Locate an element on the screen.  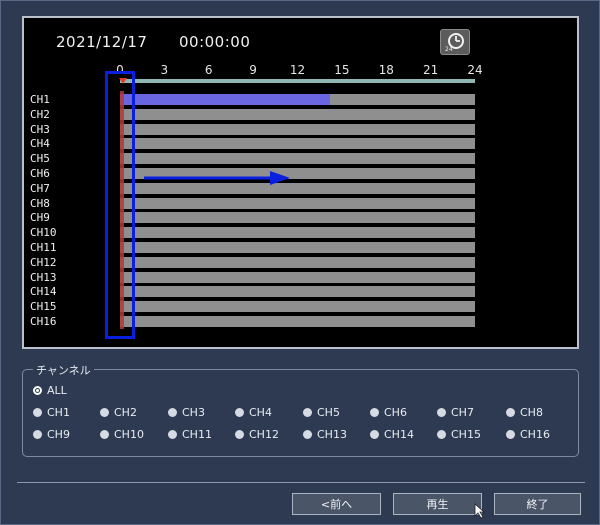
channel-radio: CH5 is located at coordinates (321, 412).